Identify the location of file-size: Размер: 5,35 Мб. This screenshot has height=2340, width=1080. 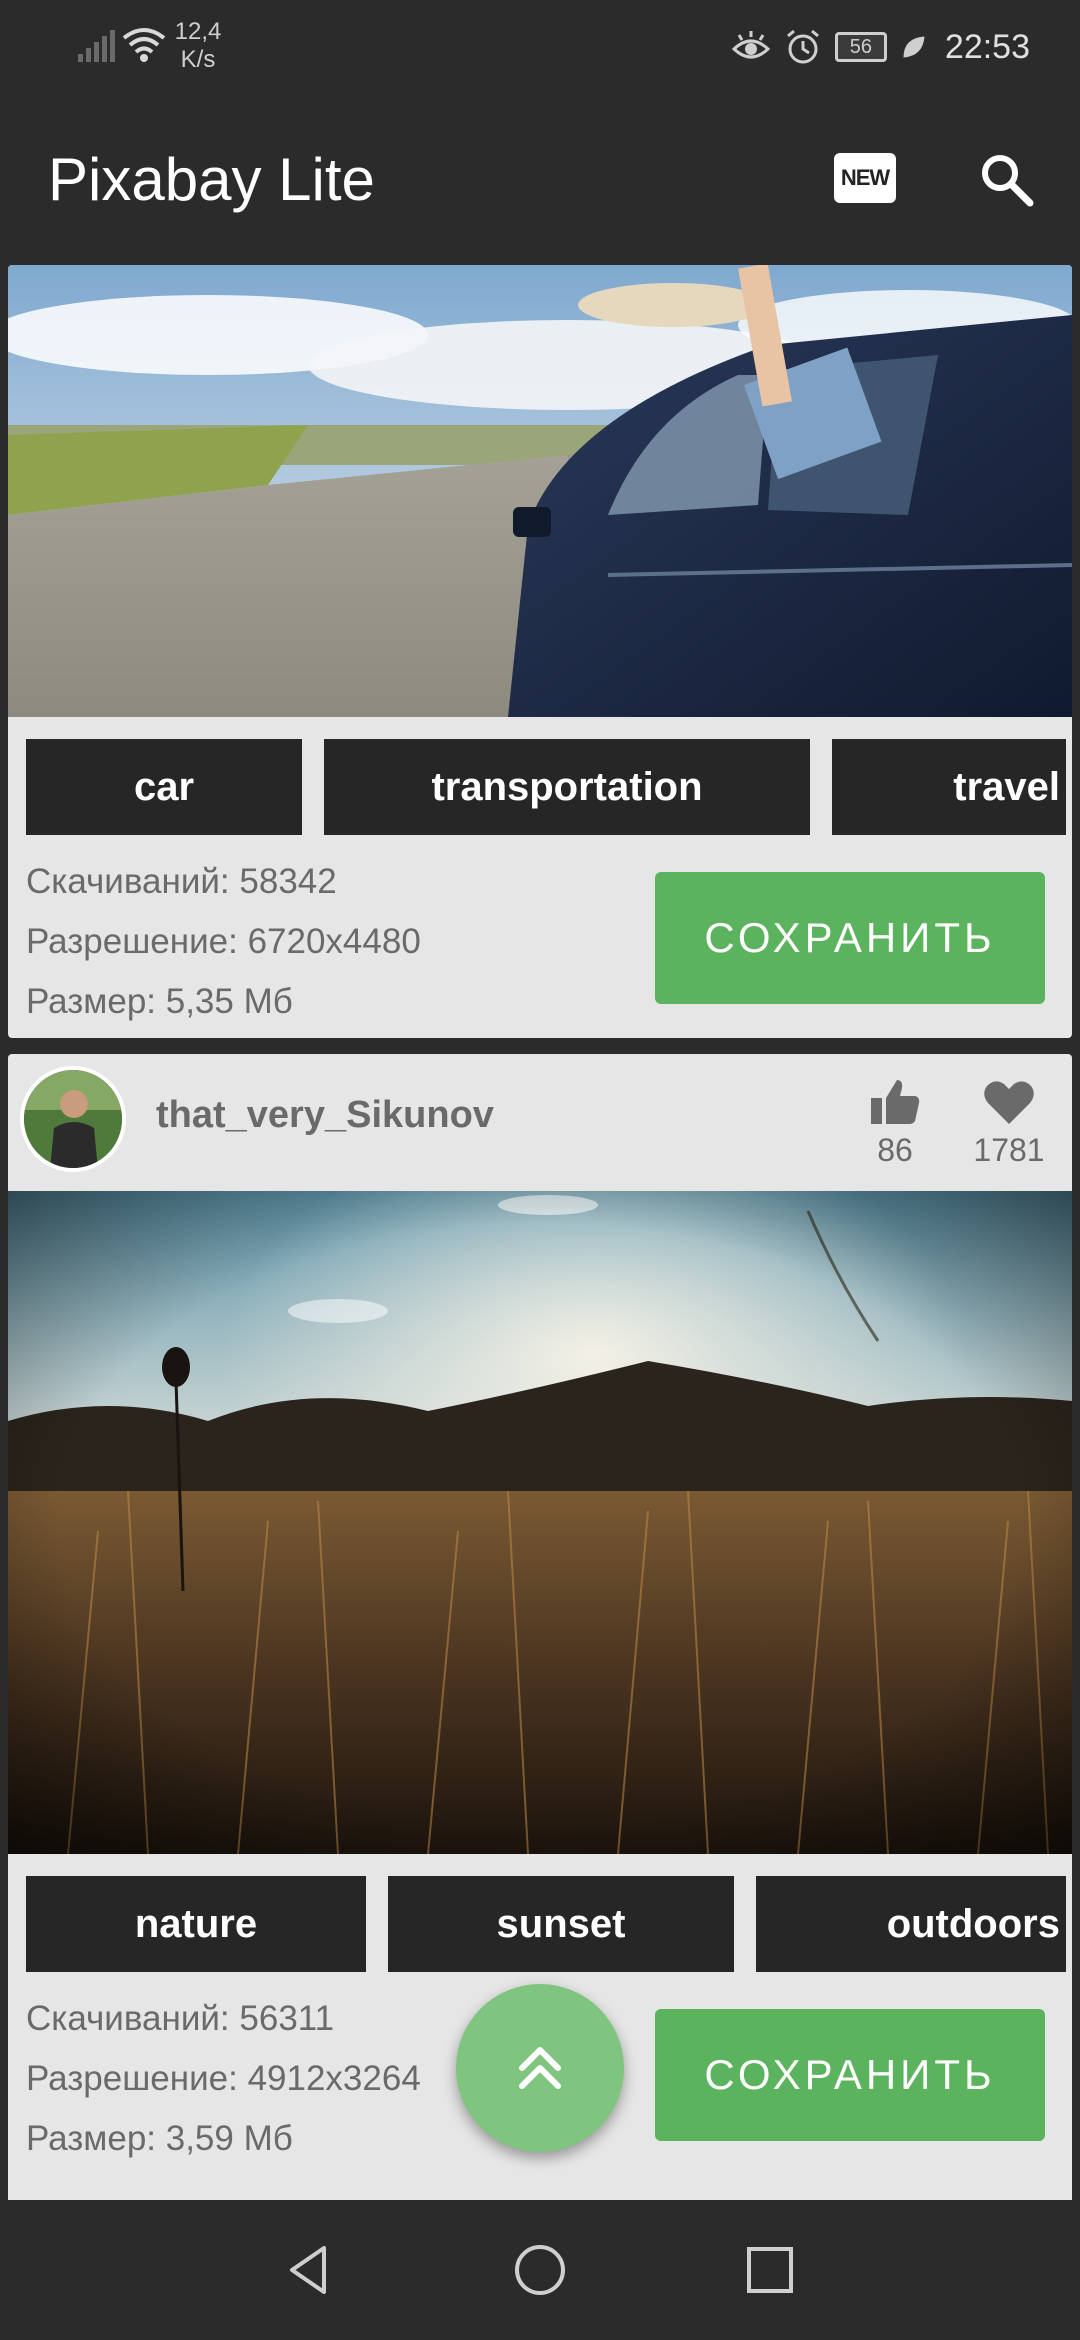
(159, 1001).